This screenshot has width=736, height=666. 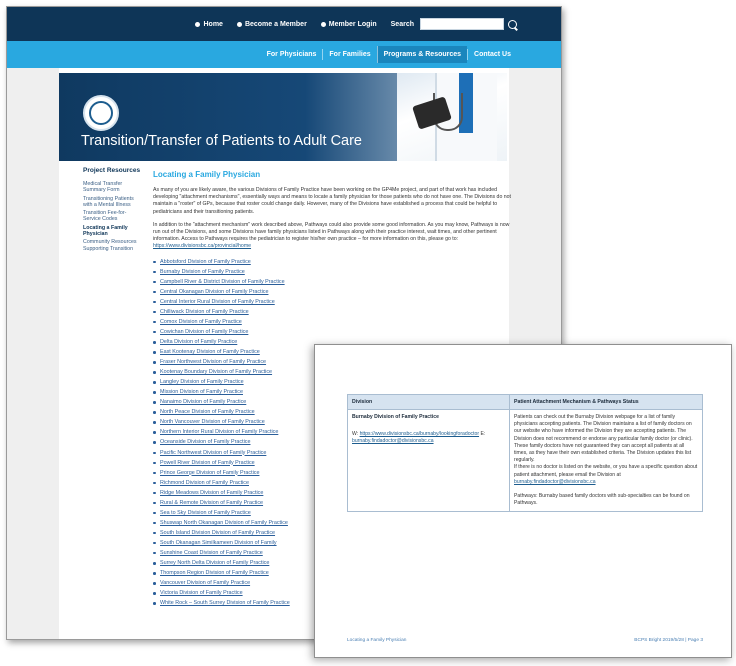 I want to click on nav-for-families: For Families, so click(x=349, y=54).